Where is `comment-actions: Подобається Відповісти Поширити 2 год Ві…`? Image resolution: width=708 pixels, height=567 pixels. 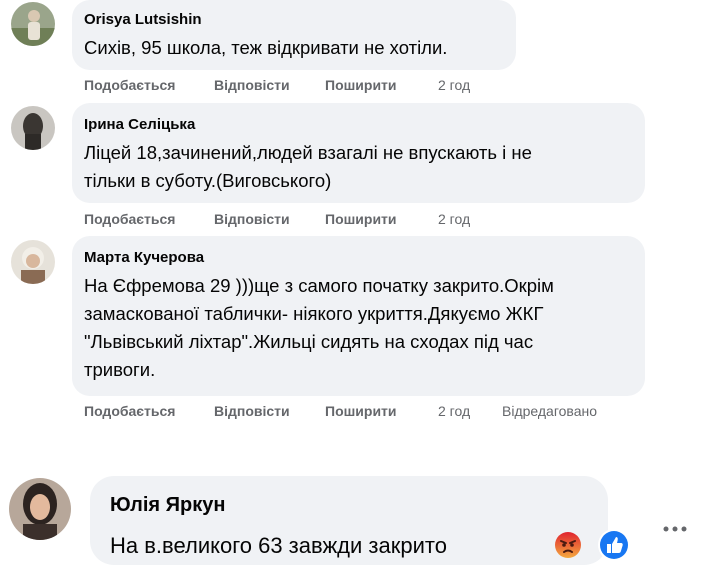
comment-actions: Подобається Відповісти Поширити 2 год Ві… is located at coordinates (364, 412).